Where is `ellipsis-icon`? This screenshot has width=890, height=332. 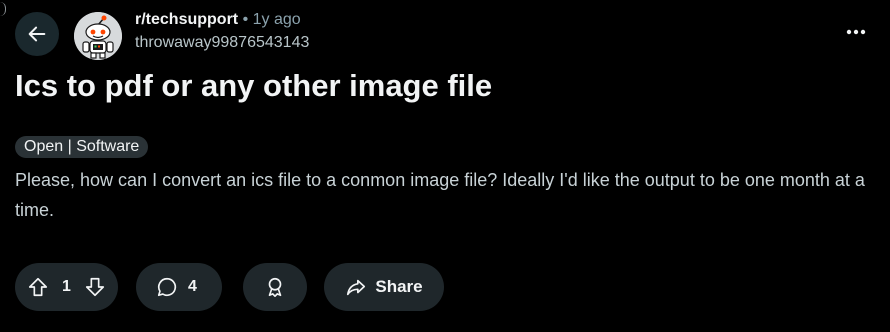 ellipsis-icon is located at coordinates (856, 32).